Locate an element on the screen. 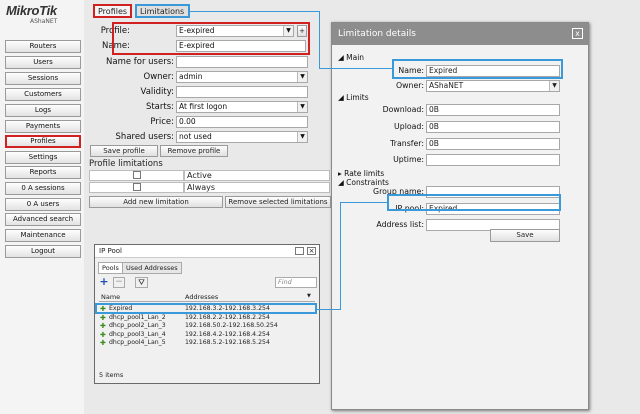  price-field: 0.00 is located at coordinates (242, 122).